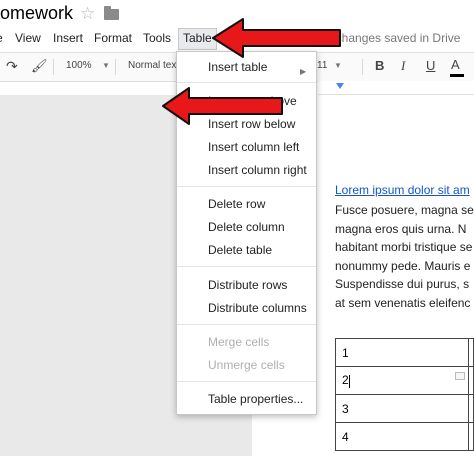 The width and height of the screenshot is (474, 456). Describe the element at coordinates (402, 190) in the screenshot. I see `document-link: Lorem ipsum dolor sit am` at that location.